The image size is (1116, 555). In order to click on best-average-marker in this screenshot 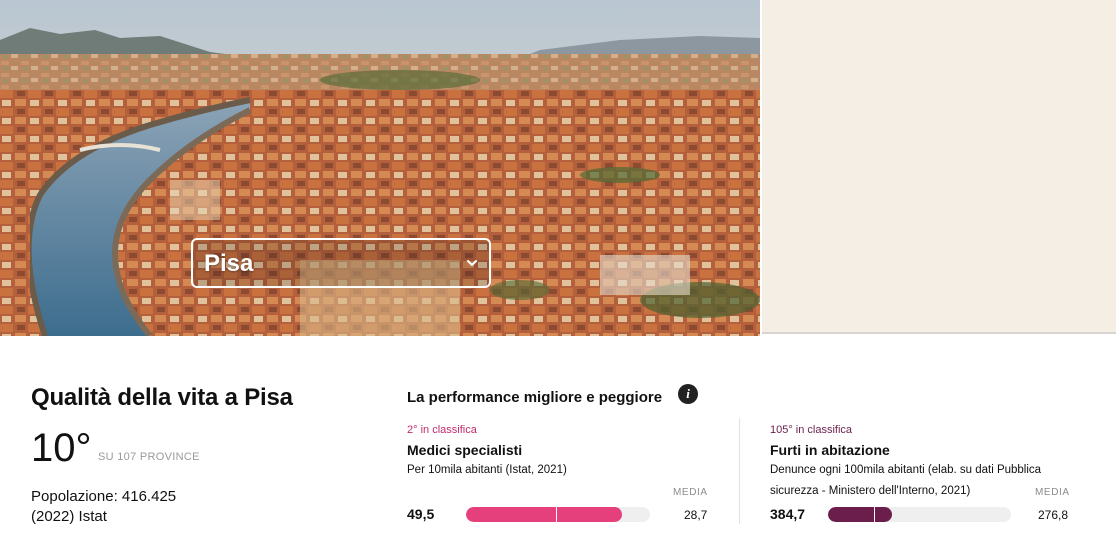, I will do `click(557, 514)`.